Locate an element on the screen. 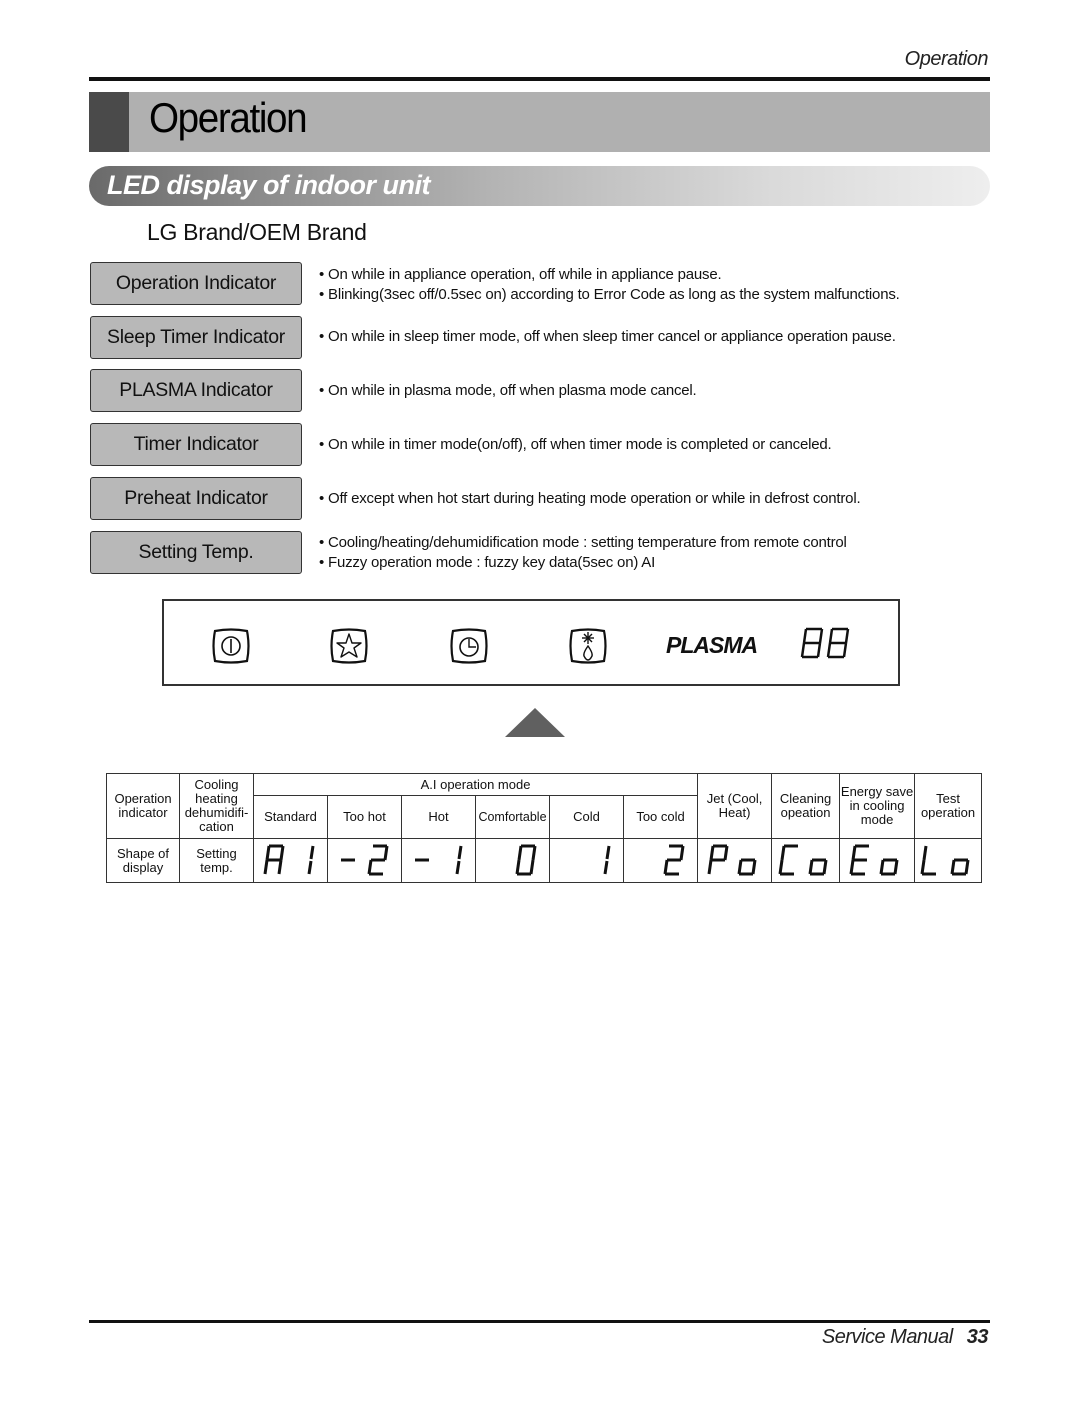  page-title: Operation is located at coordinates (228, 117).